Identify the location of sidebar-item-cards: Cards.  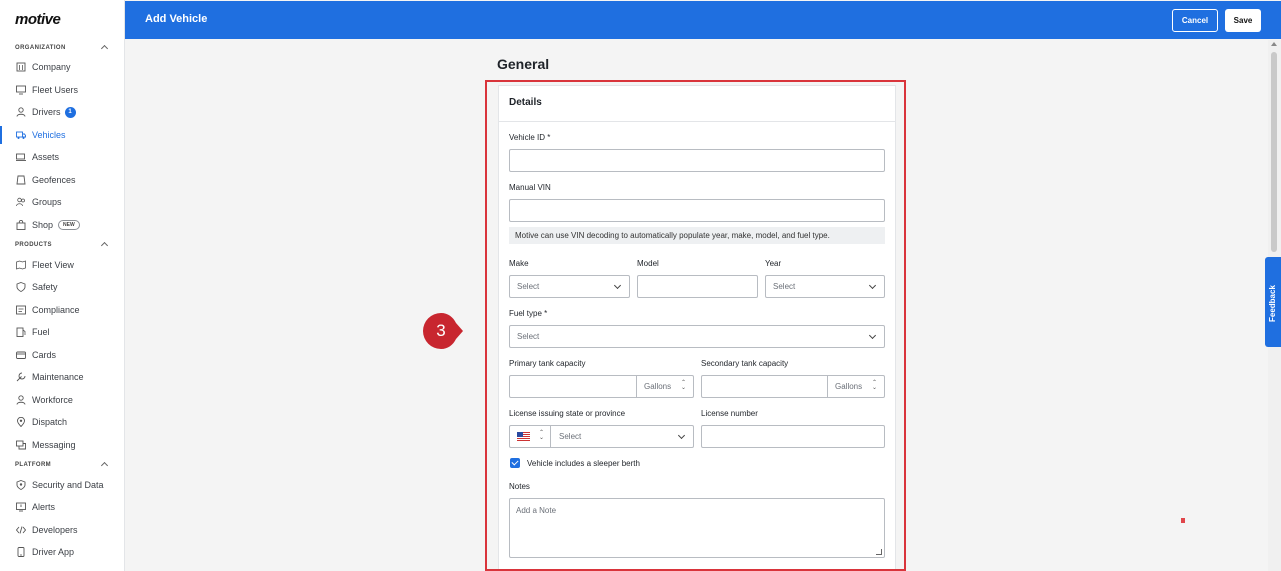
(62, 355).